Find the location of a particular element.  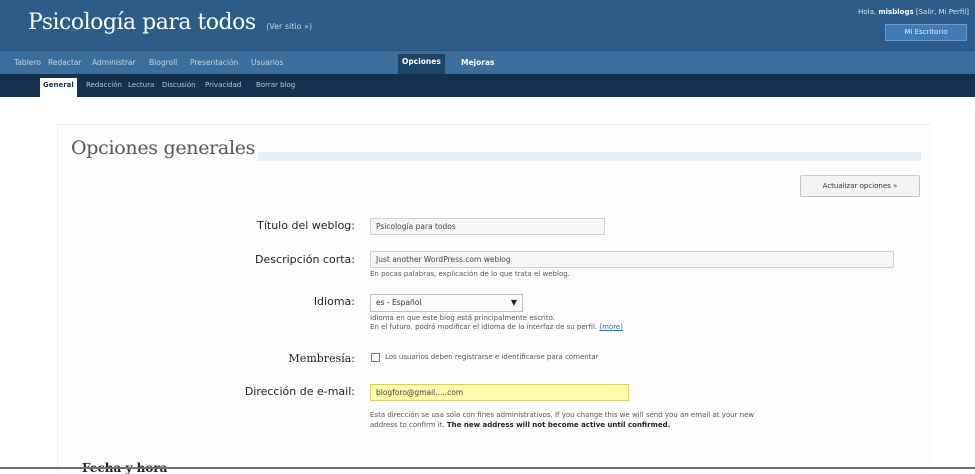

menu-item-redactar: Redactar is located at coordinates (65, 62).